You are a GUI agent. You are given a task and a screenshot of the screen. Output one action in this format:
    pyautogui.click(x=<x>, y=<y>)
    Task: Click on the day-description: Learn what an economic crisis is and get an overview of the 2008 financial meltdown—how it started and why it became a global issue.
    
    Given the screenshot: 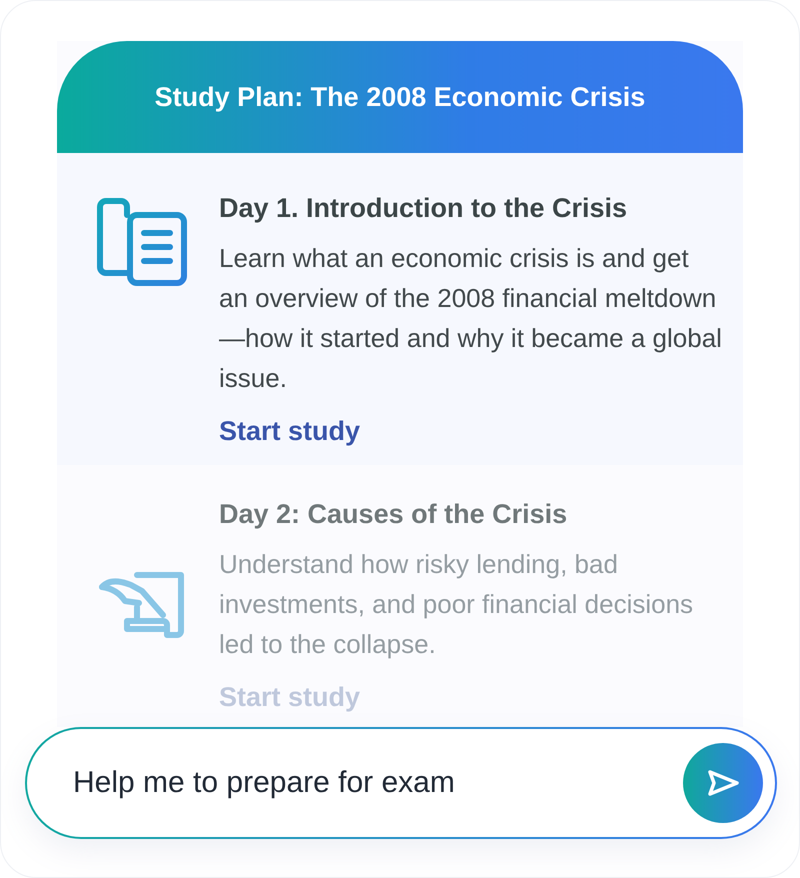 What is the action you would take?
    pyautogui.click(x=471, y=318)
    